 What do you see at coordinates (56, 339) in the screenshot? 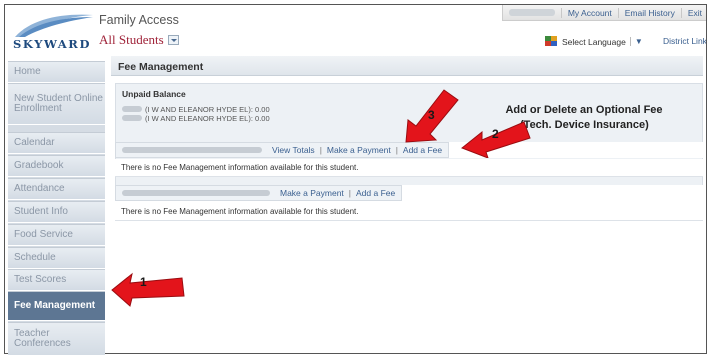
I see `sidebar-item-teacher-conferences: Teacher Conferences` at bounding box center [56, 339].